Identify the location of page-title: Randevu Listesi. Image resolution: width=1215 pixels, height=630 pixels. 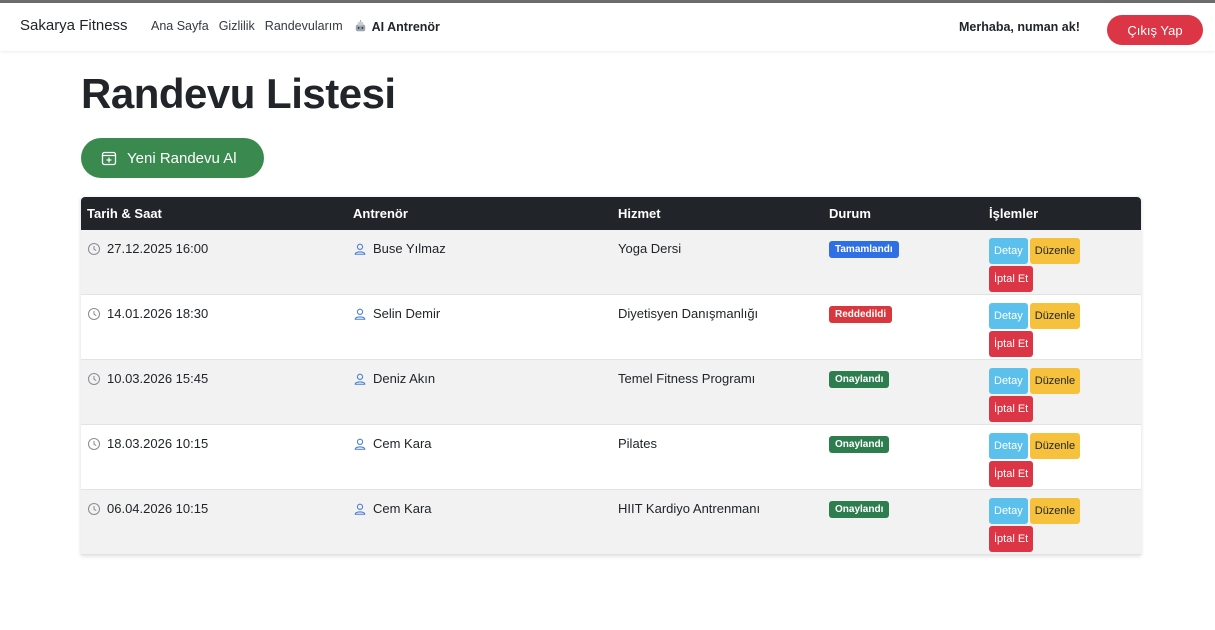
(238, 93).